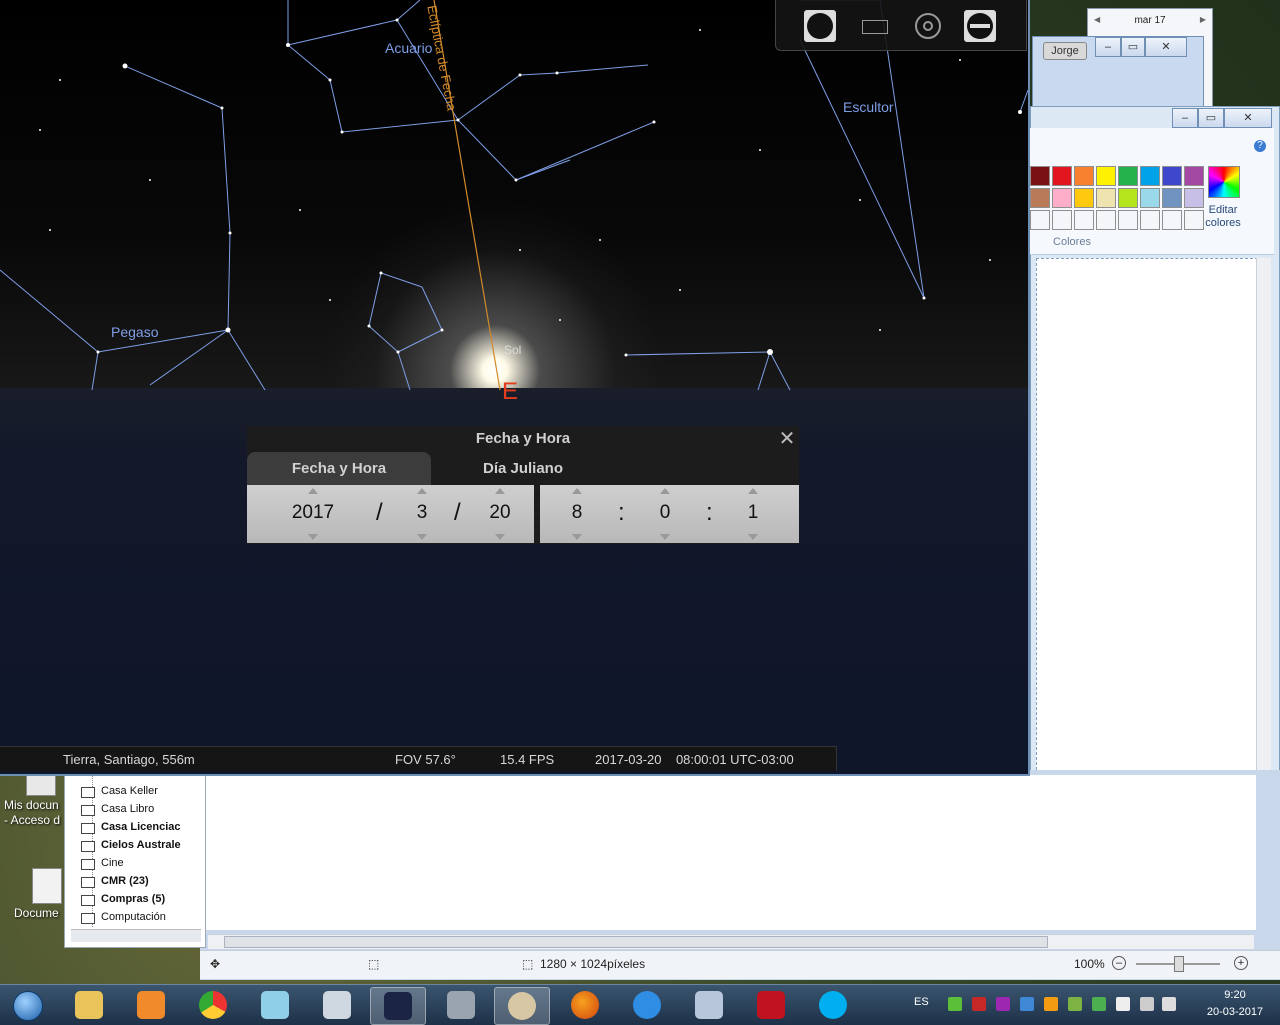  What do you see at coordinates (1065, 51) in the screenshot?
I see `user-button: Jorge` at bounding box center [1065, 51].